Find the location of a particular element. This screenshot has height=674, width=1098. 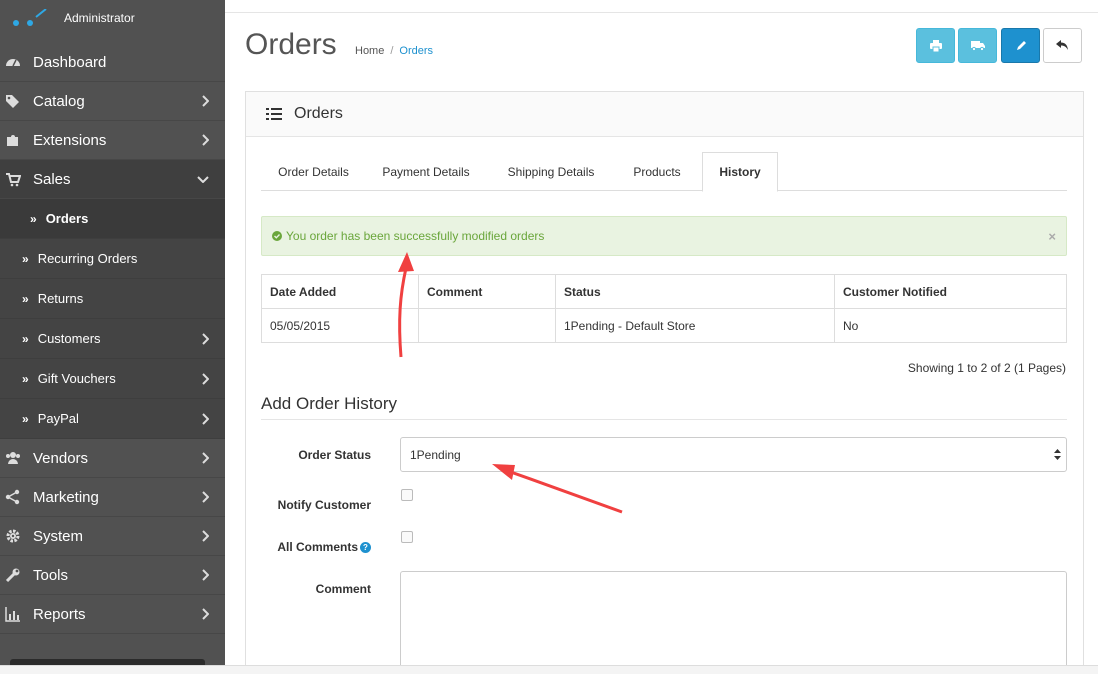

bar-chart-icon is located at coordinates (12, 614).